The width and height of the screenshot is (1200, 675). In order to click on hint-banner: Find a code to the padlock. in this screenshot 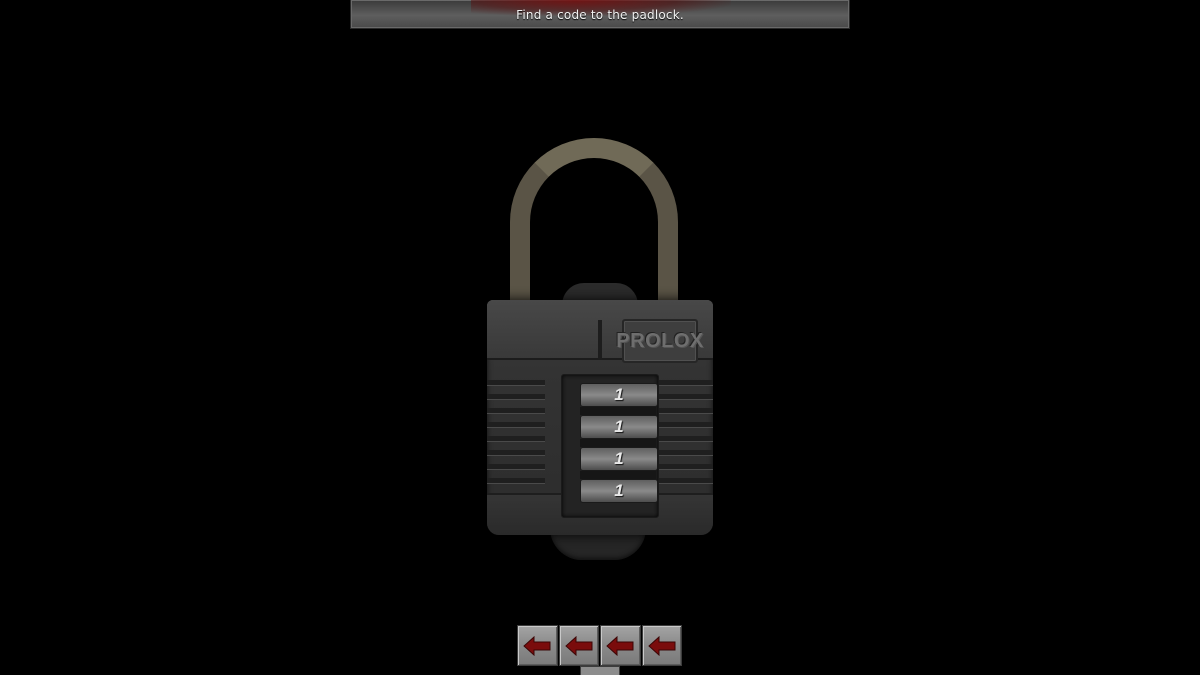, I will do `click(600, 14)`.